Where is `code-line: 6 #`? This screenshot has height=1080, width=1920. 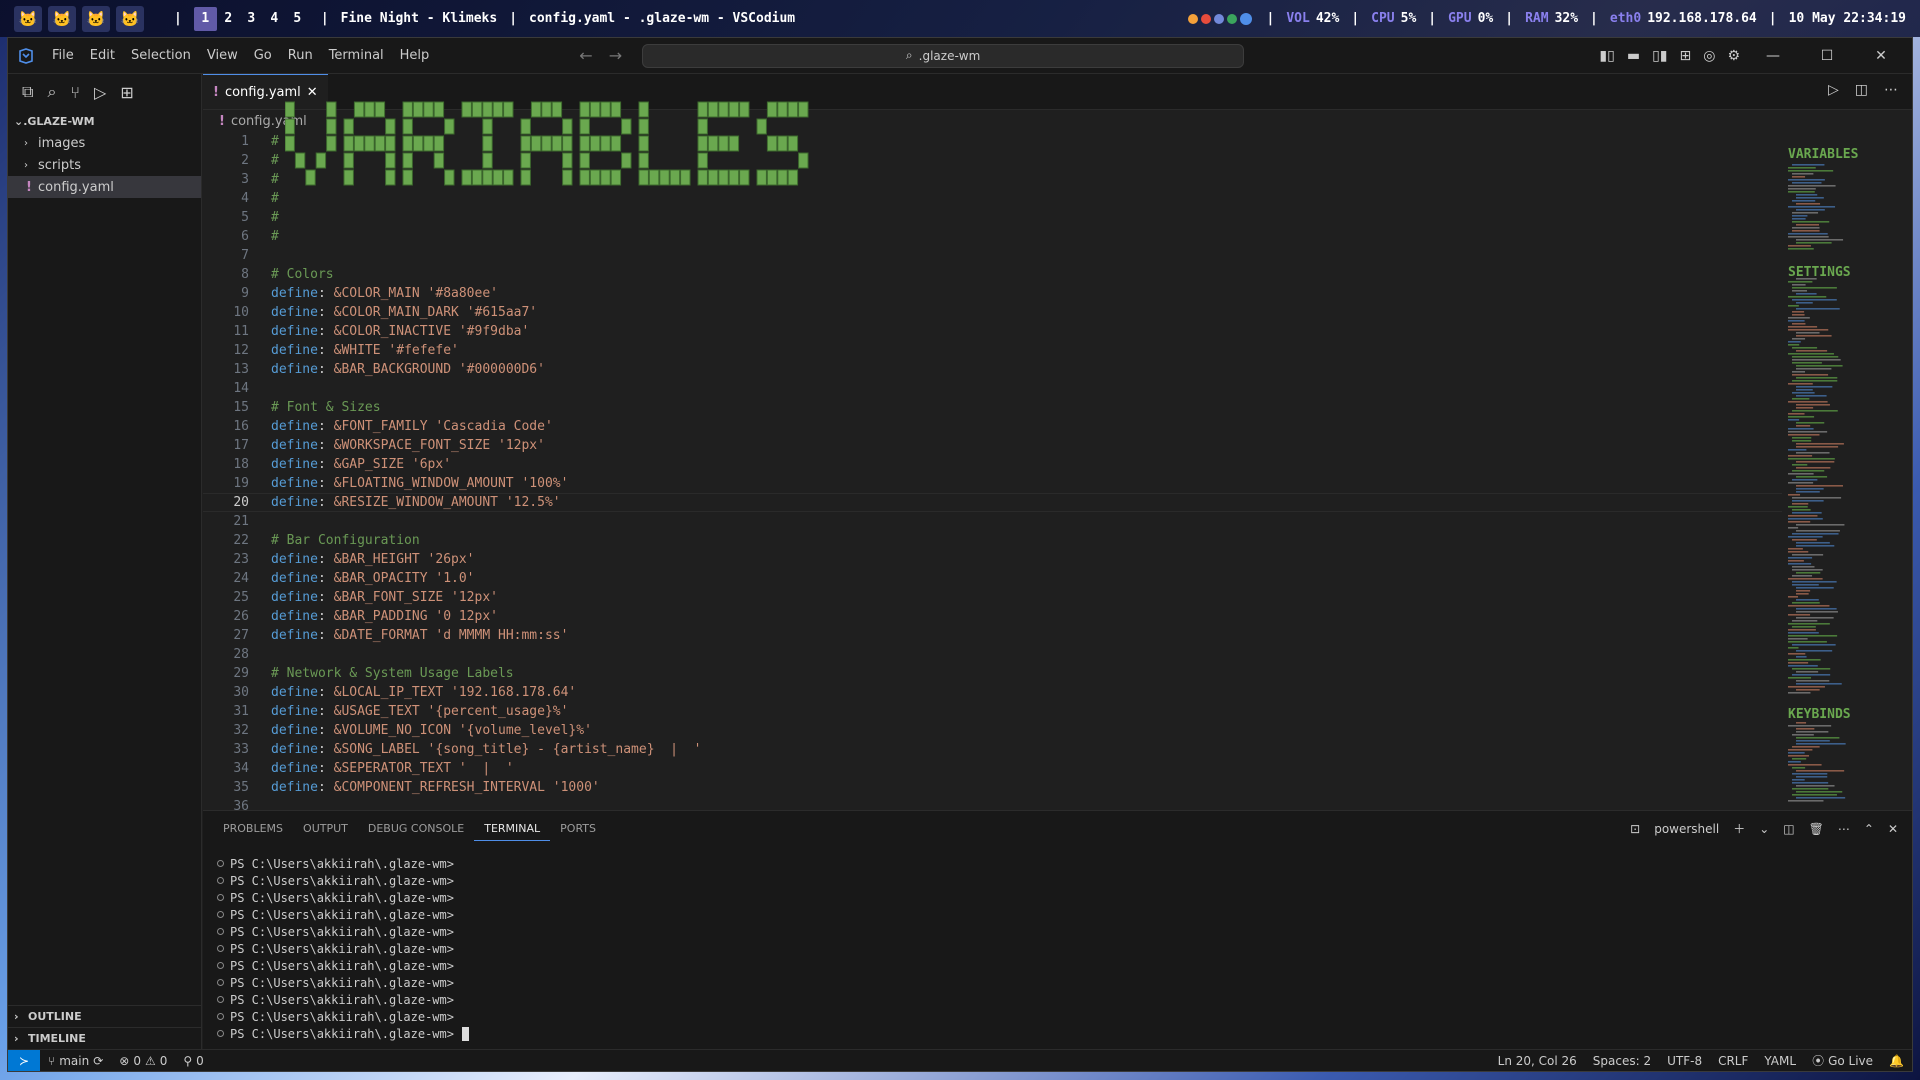 code-line: 6 # is located at coordinates (992, 236).